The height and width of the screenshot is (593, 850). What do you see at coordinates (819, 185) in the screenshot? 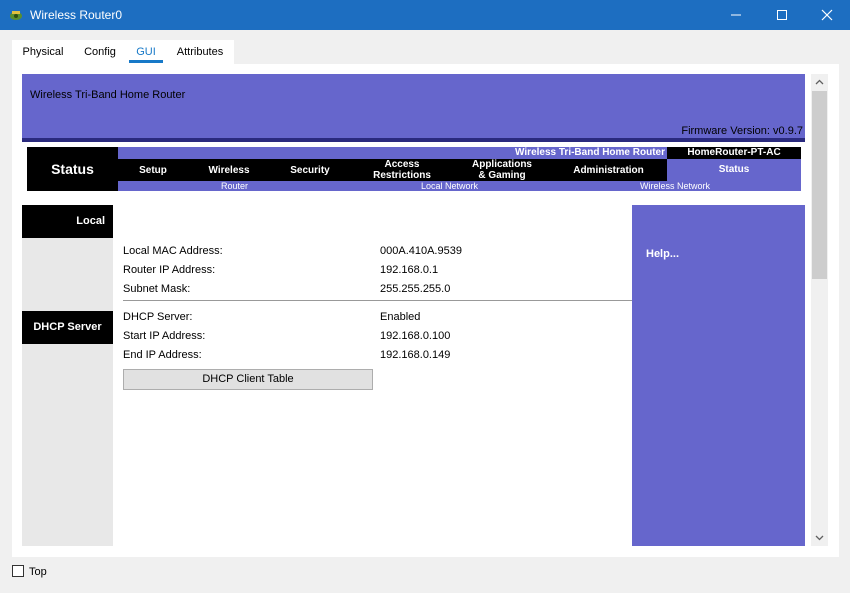
I see `scroll-thumb` at bounding box center [819, 185].